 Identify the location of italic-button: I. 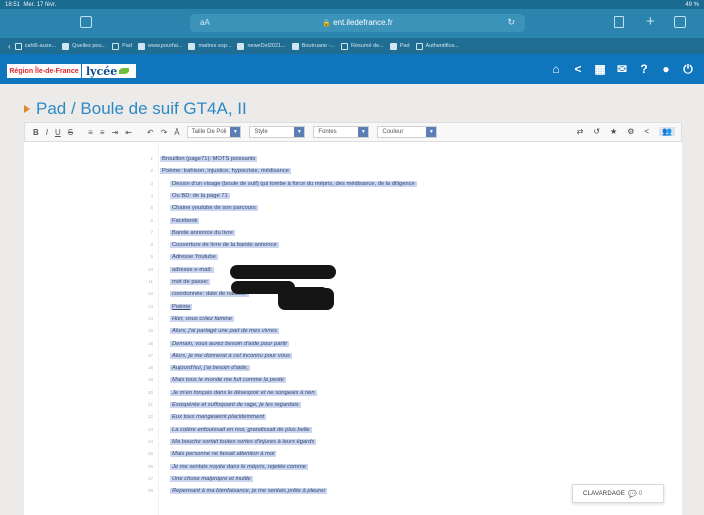
(47, 132).